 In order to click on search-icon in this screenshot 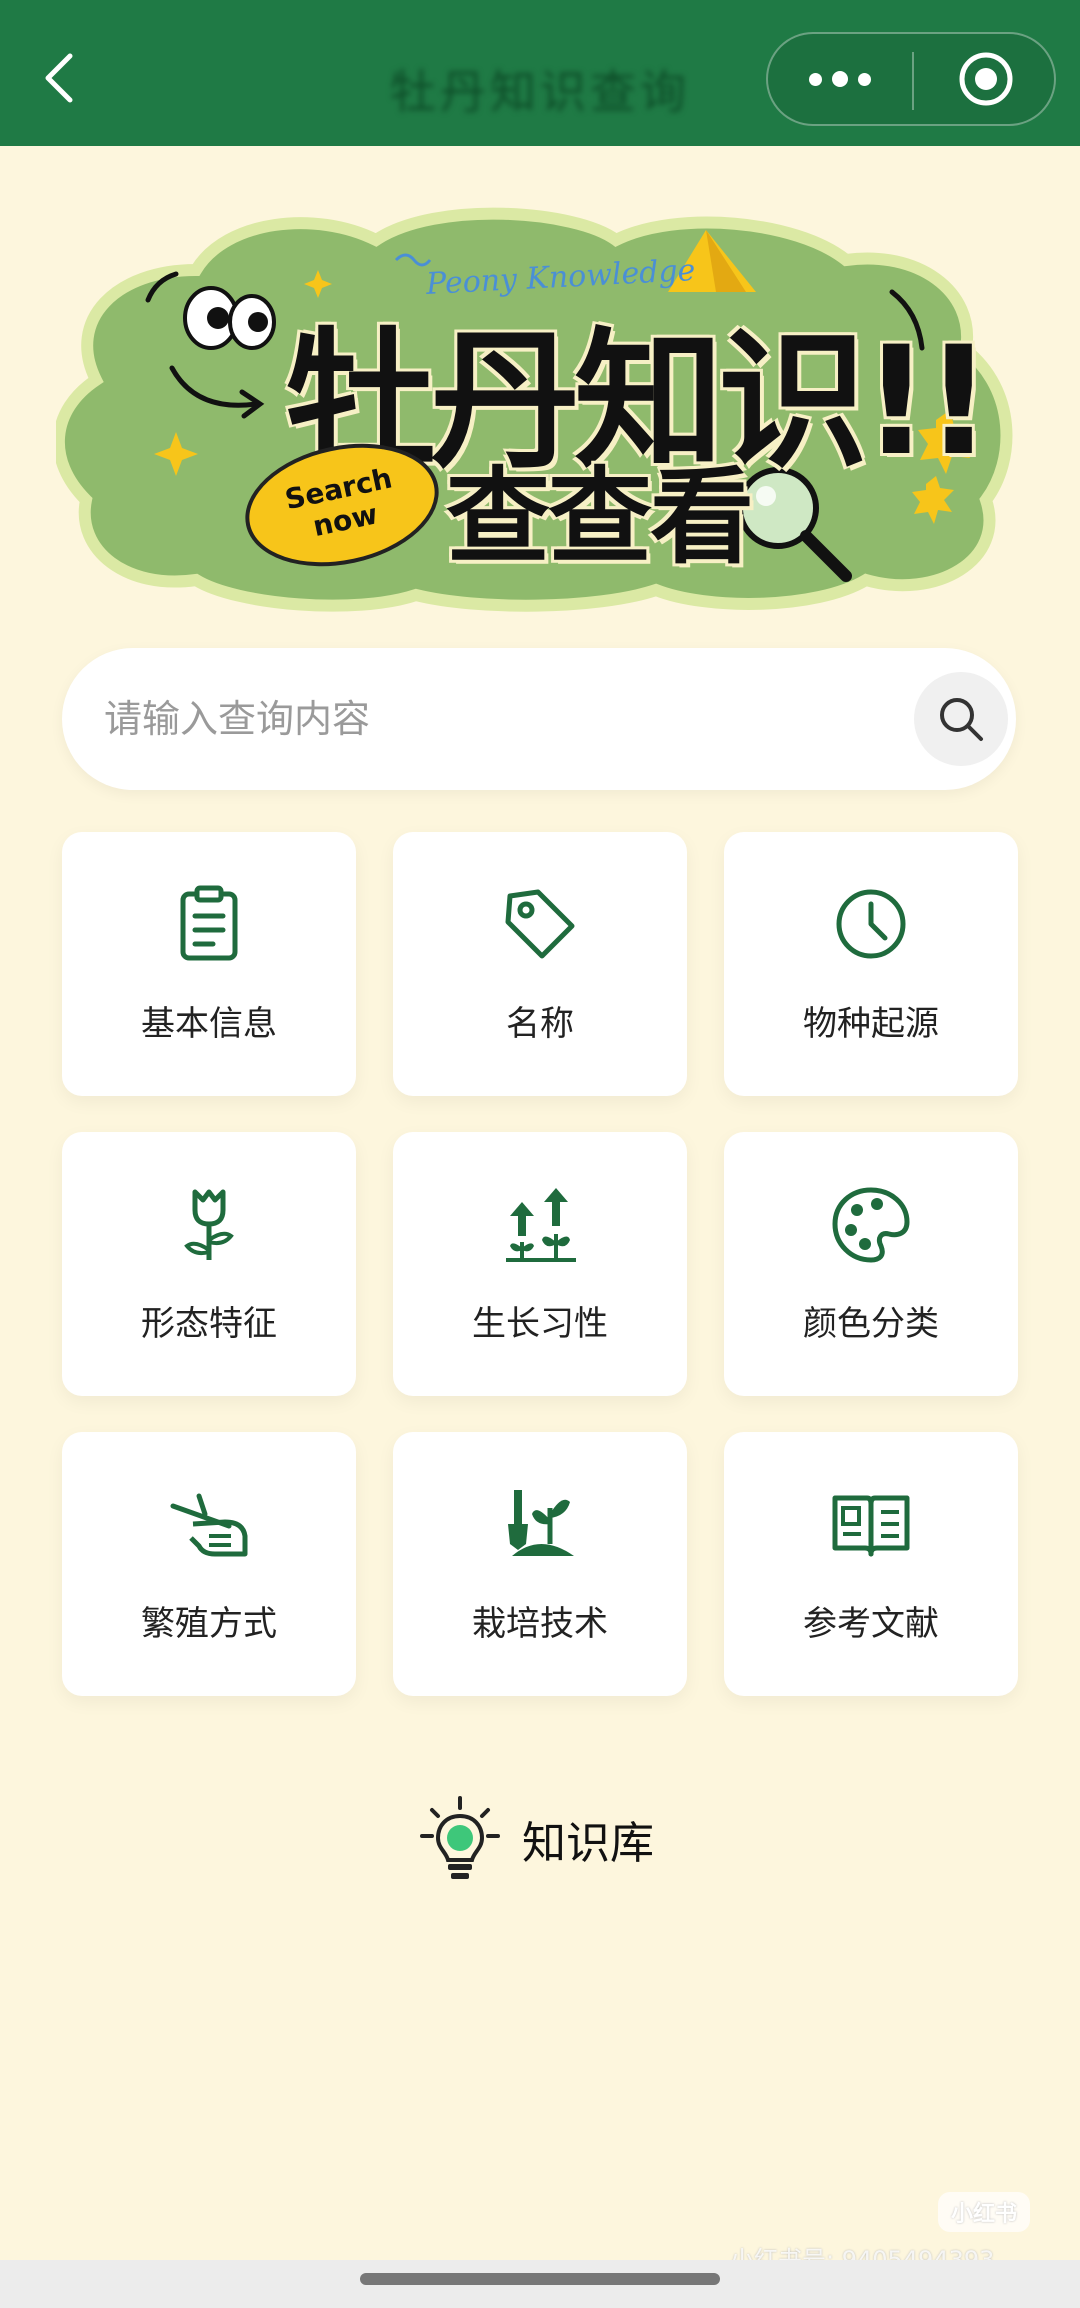, I will do `click(961, 719)`.